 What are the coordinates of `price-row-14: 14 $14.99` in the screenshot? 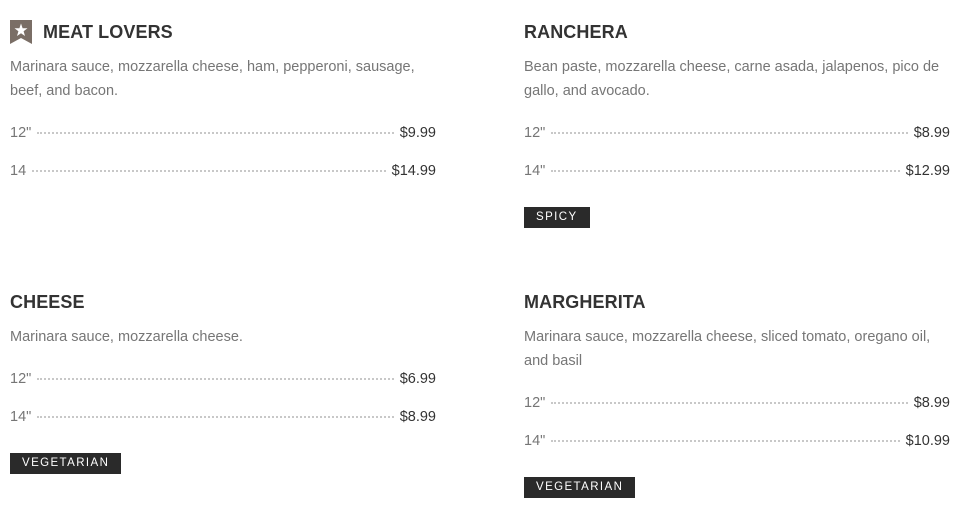 It's located at (223, 173).